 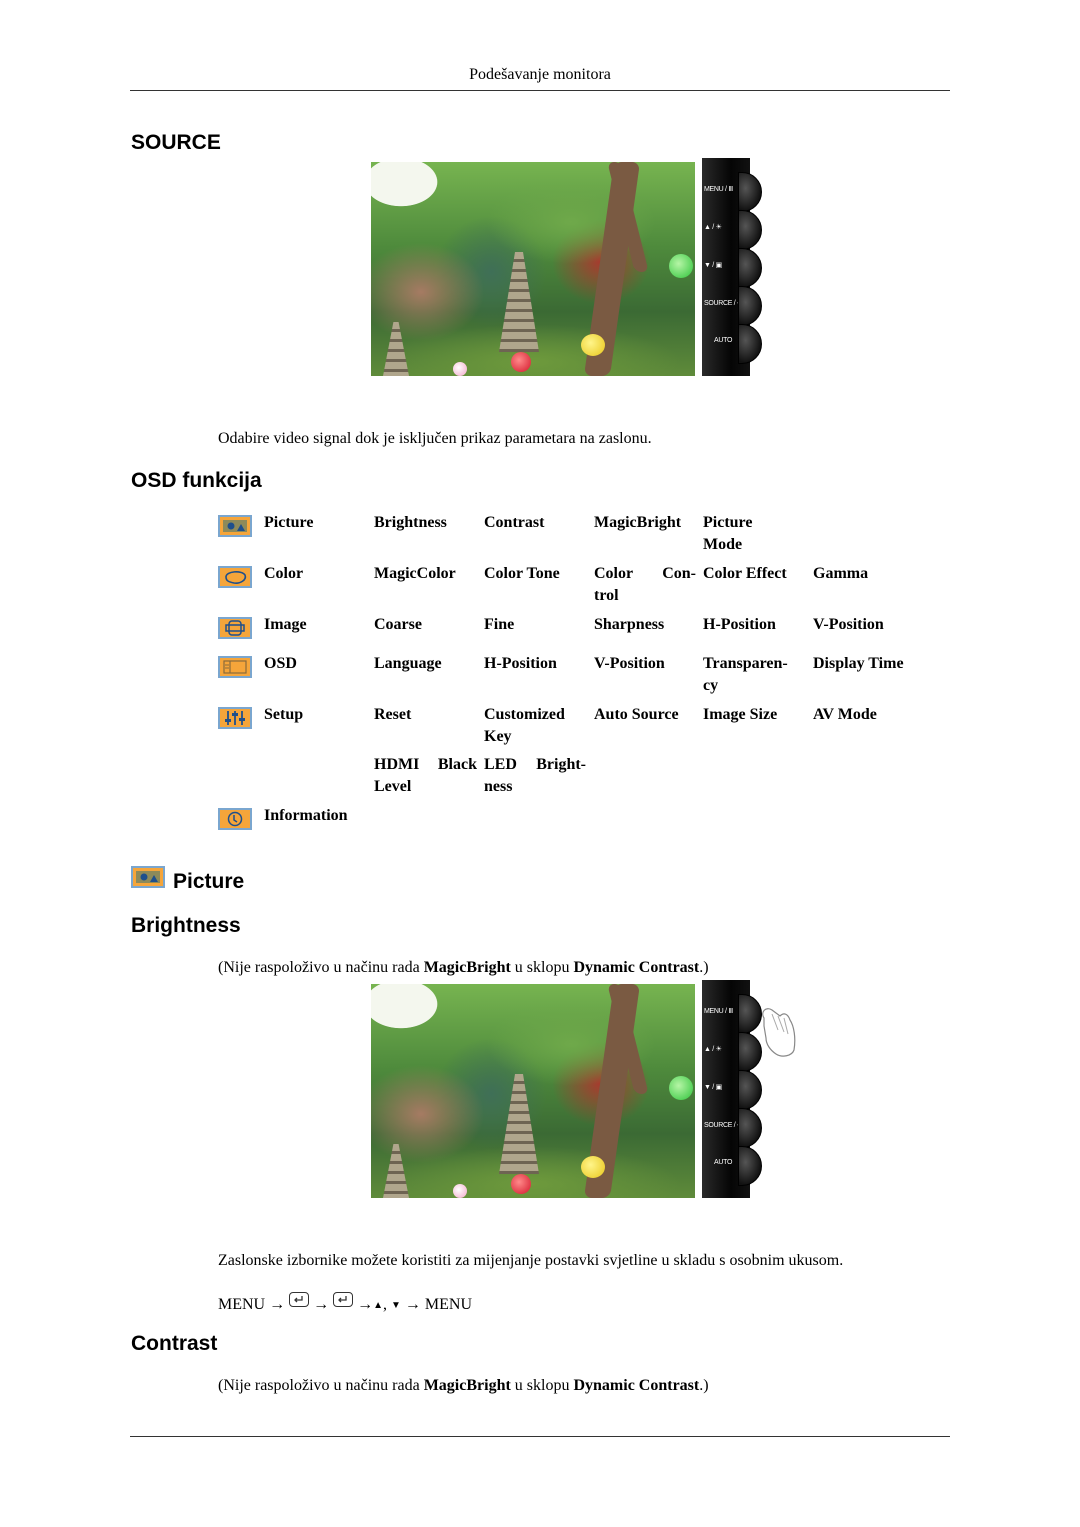 What do you see at coordinates (429, 588) in the screenshot?
I see `osd-item: MagicColor` at bounding box center [429, 588].